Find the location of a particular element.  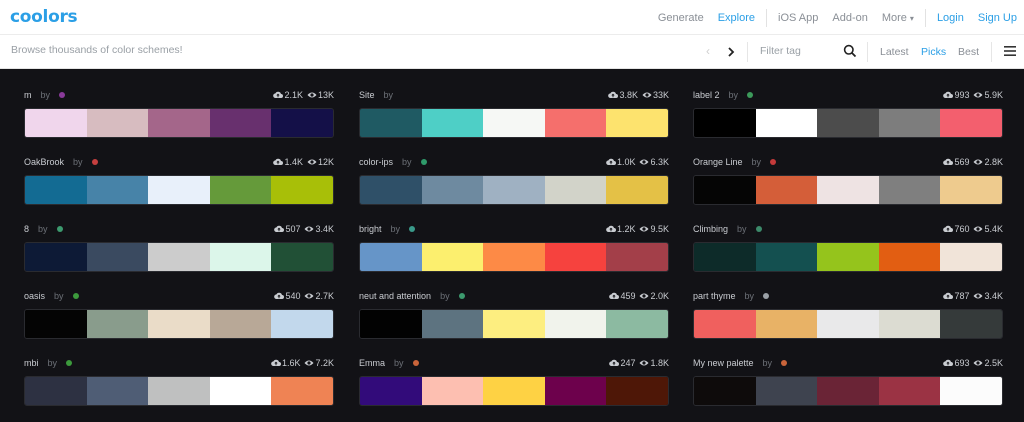

search-icon is located at coordinates (850, 51).